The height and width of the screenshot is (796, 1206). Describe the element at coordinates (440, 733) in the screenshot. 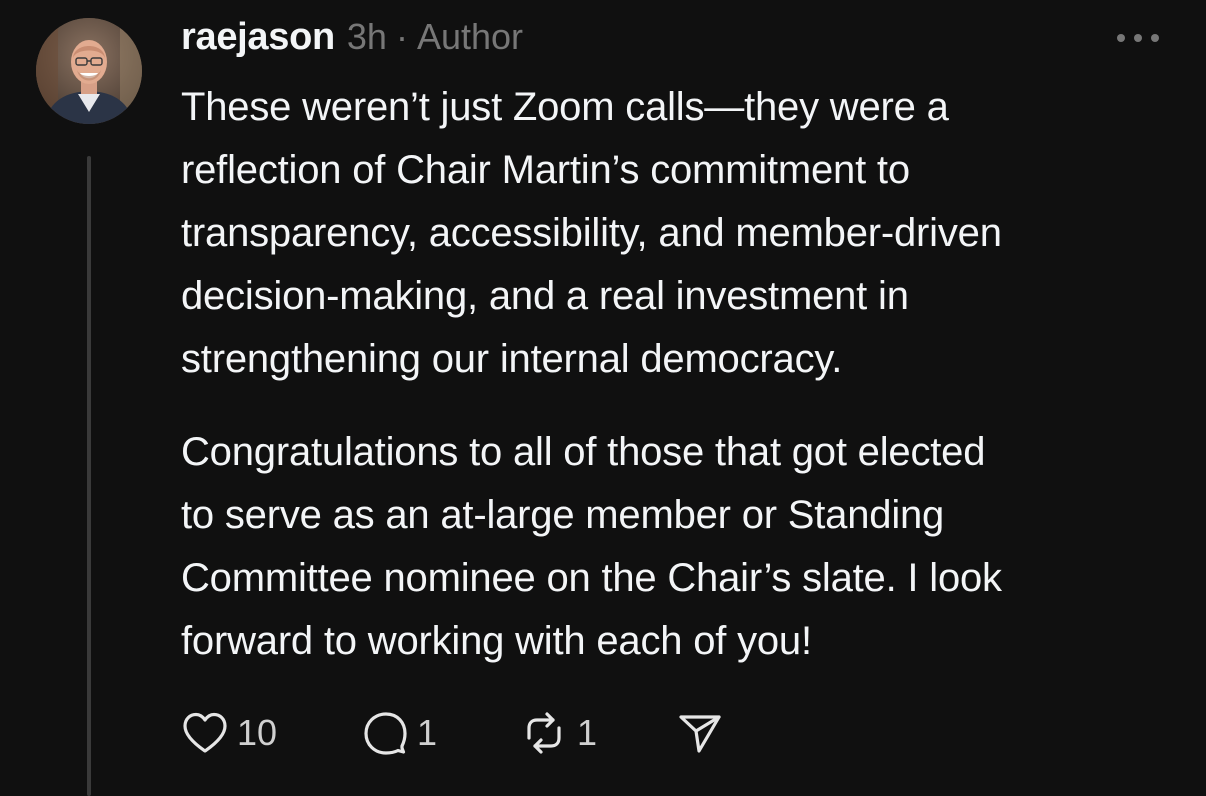

I see `reply-button: 1` at that location.